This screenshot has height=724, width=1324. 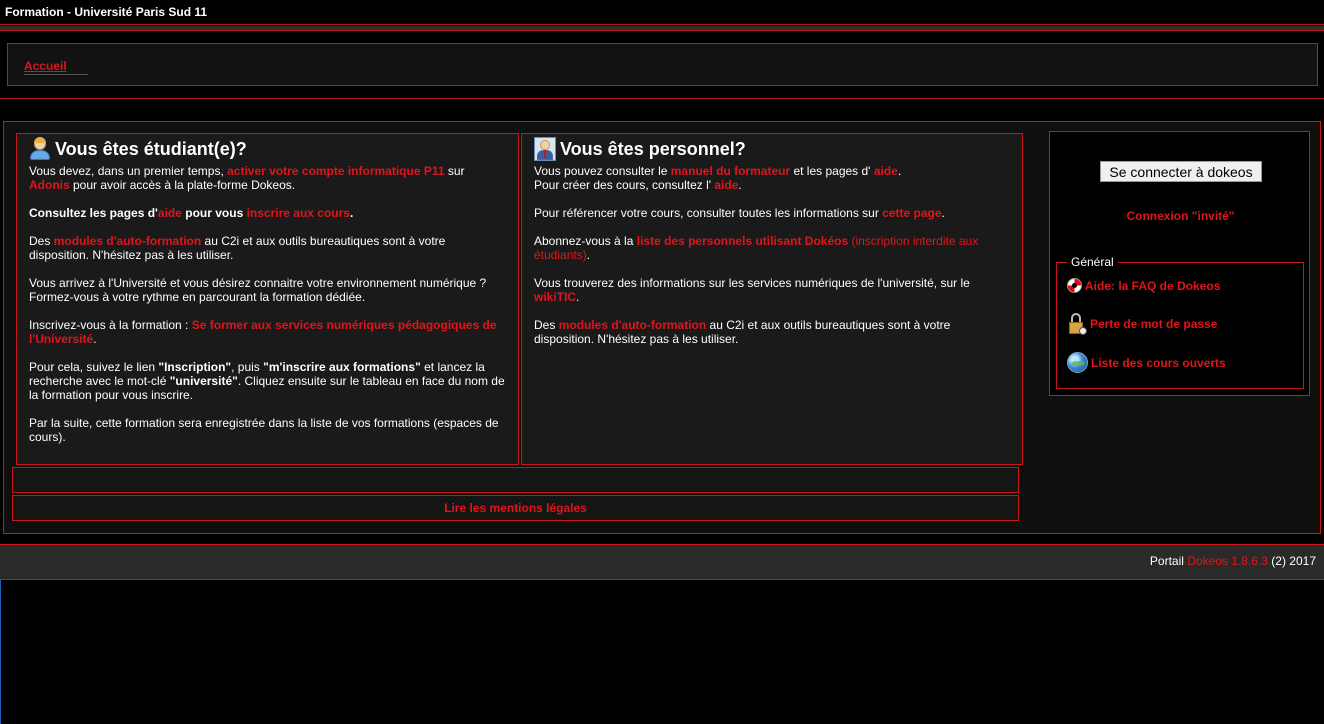 I want to click on staff-mailing-list-link: liste des personnels utilisant Dokéos, so click(x=742, y=241).